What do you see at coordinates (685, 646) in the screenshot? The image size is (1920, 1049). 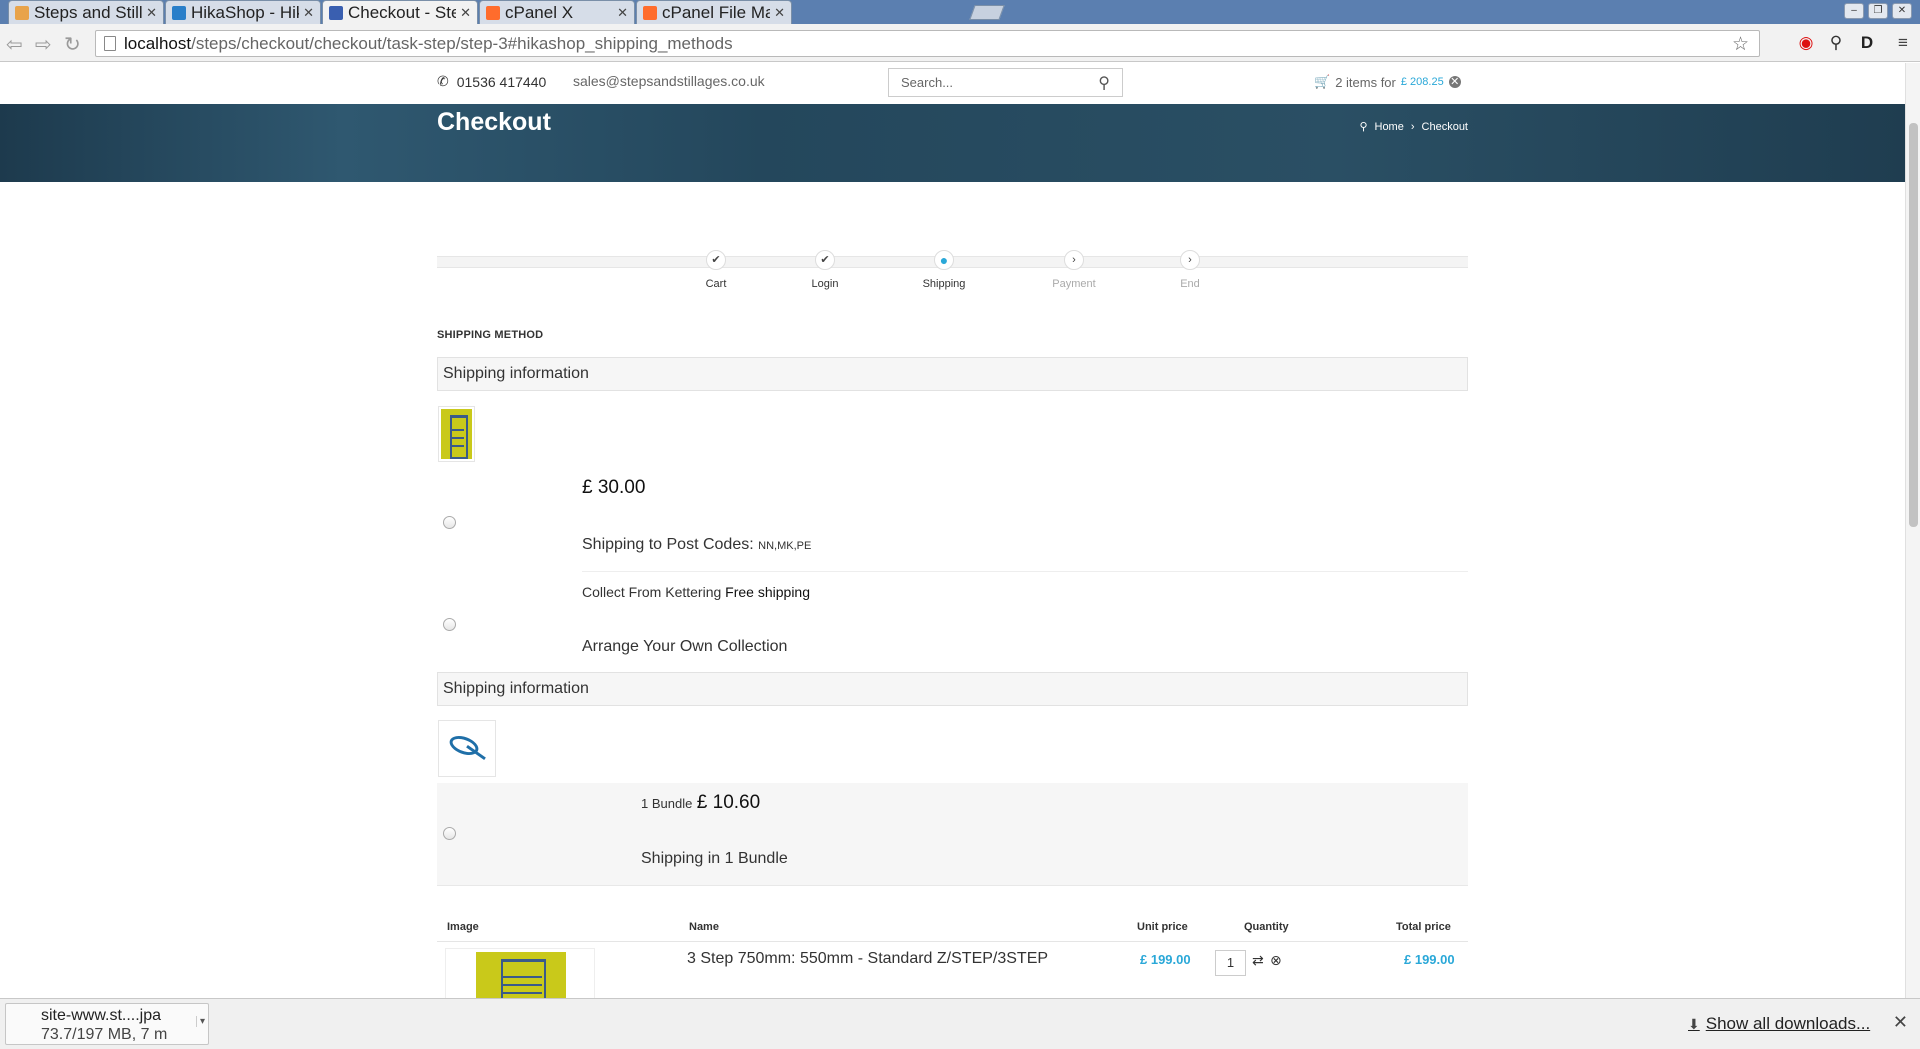 I see `shipping-option-name: Arrange Your Own Collection` at bounding box center [685, 646].